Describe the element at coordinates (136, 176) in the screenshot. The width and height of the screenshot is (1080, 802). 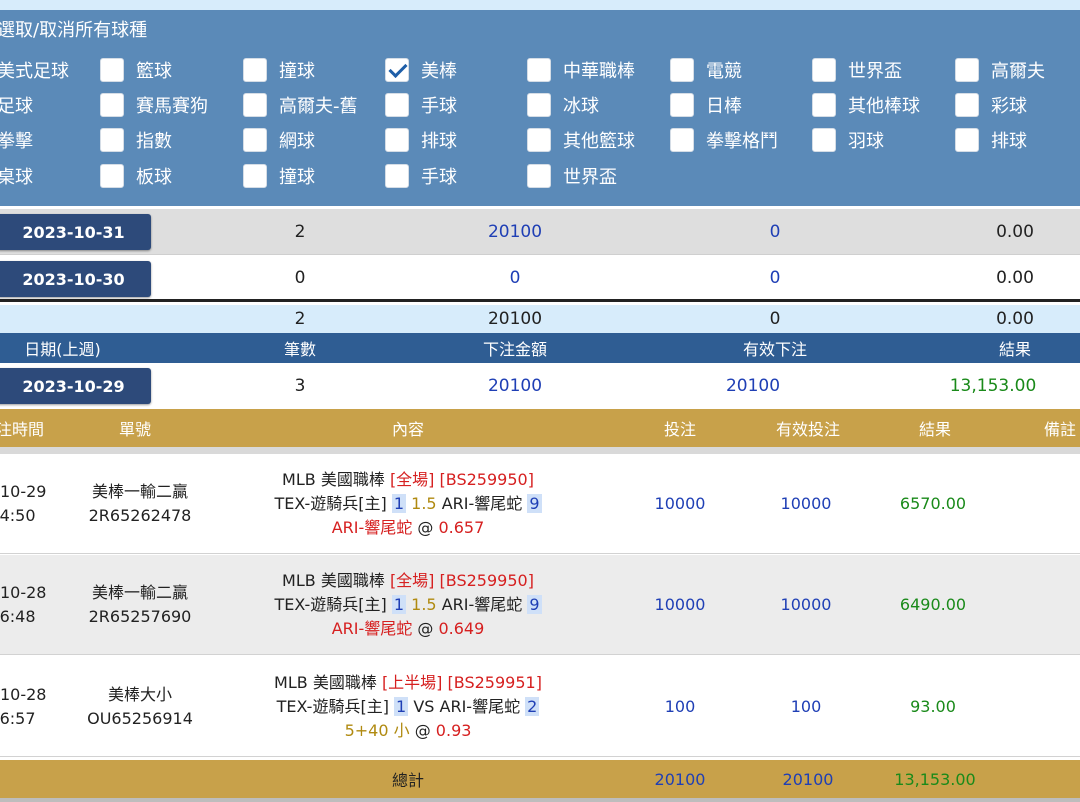
I see `sport-option: 板球` at that location.